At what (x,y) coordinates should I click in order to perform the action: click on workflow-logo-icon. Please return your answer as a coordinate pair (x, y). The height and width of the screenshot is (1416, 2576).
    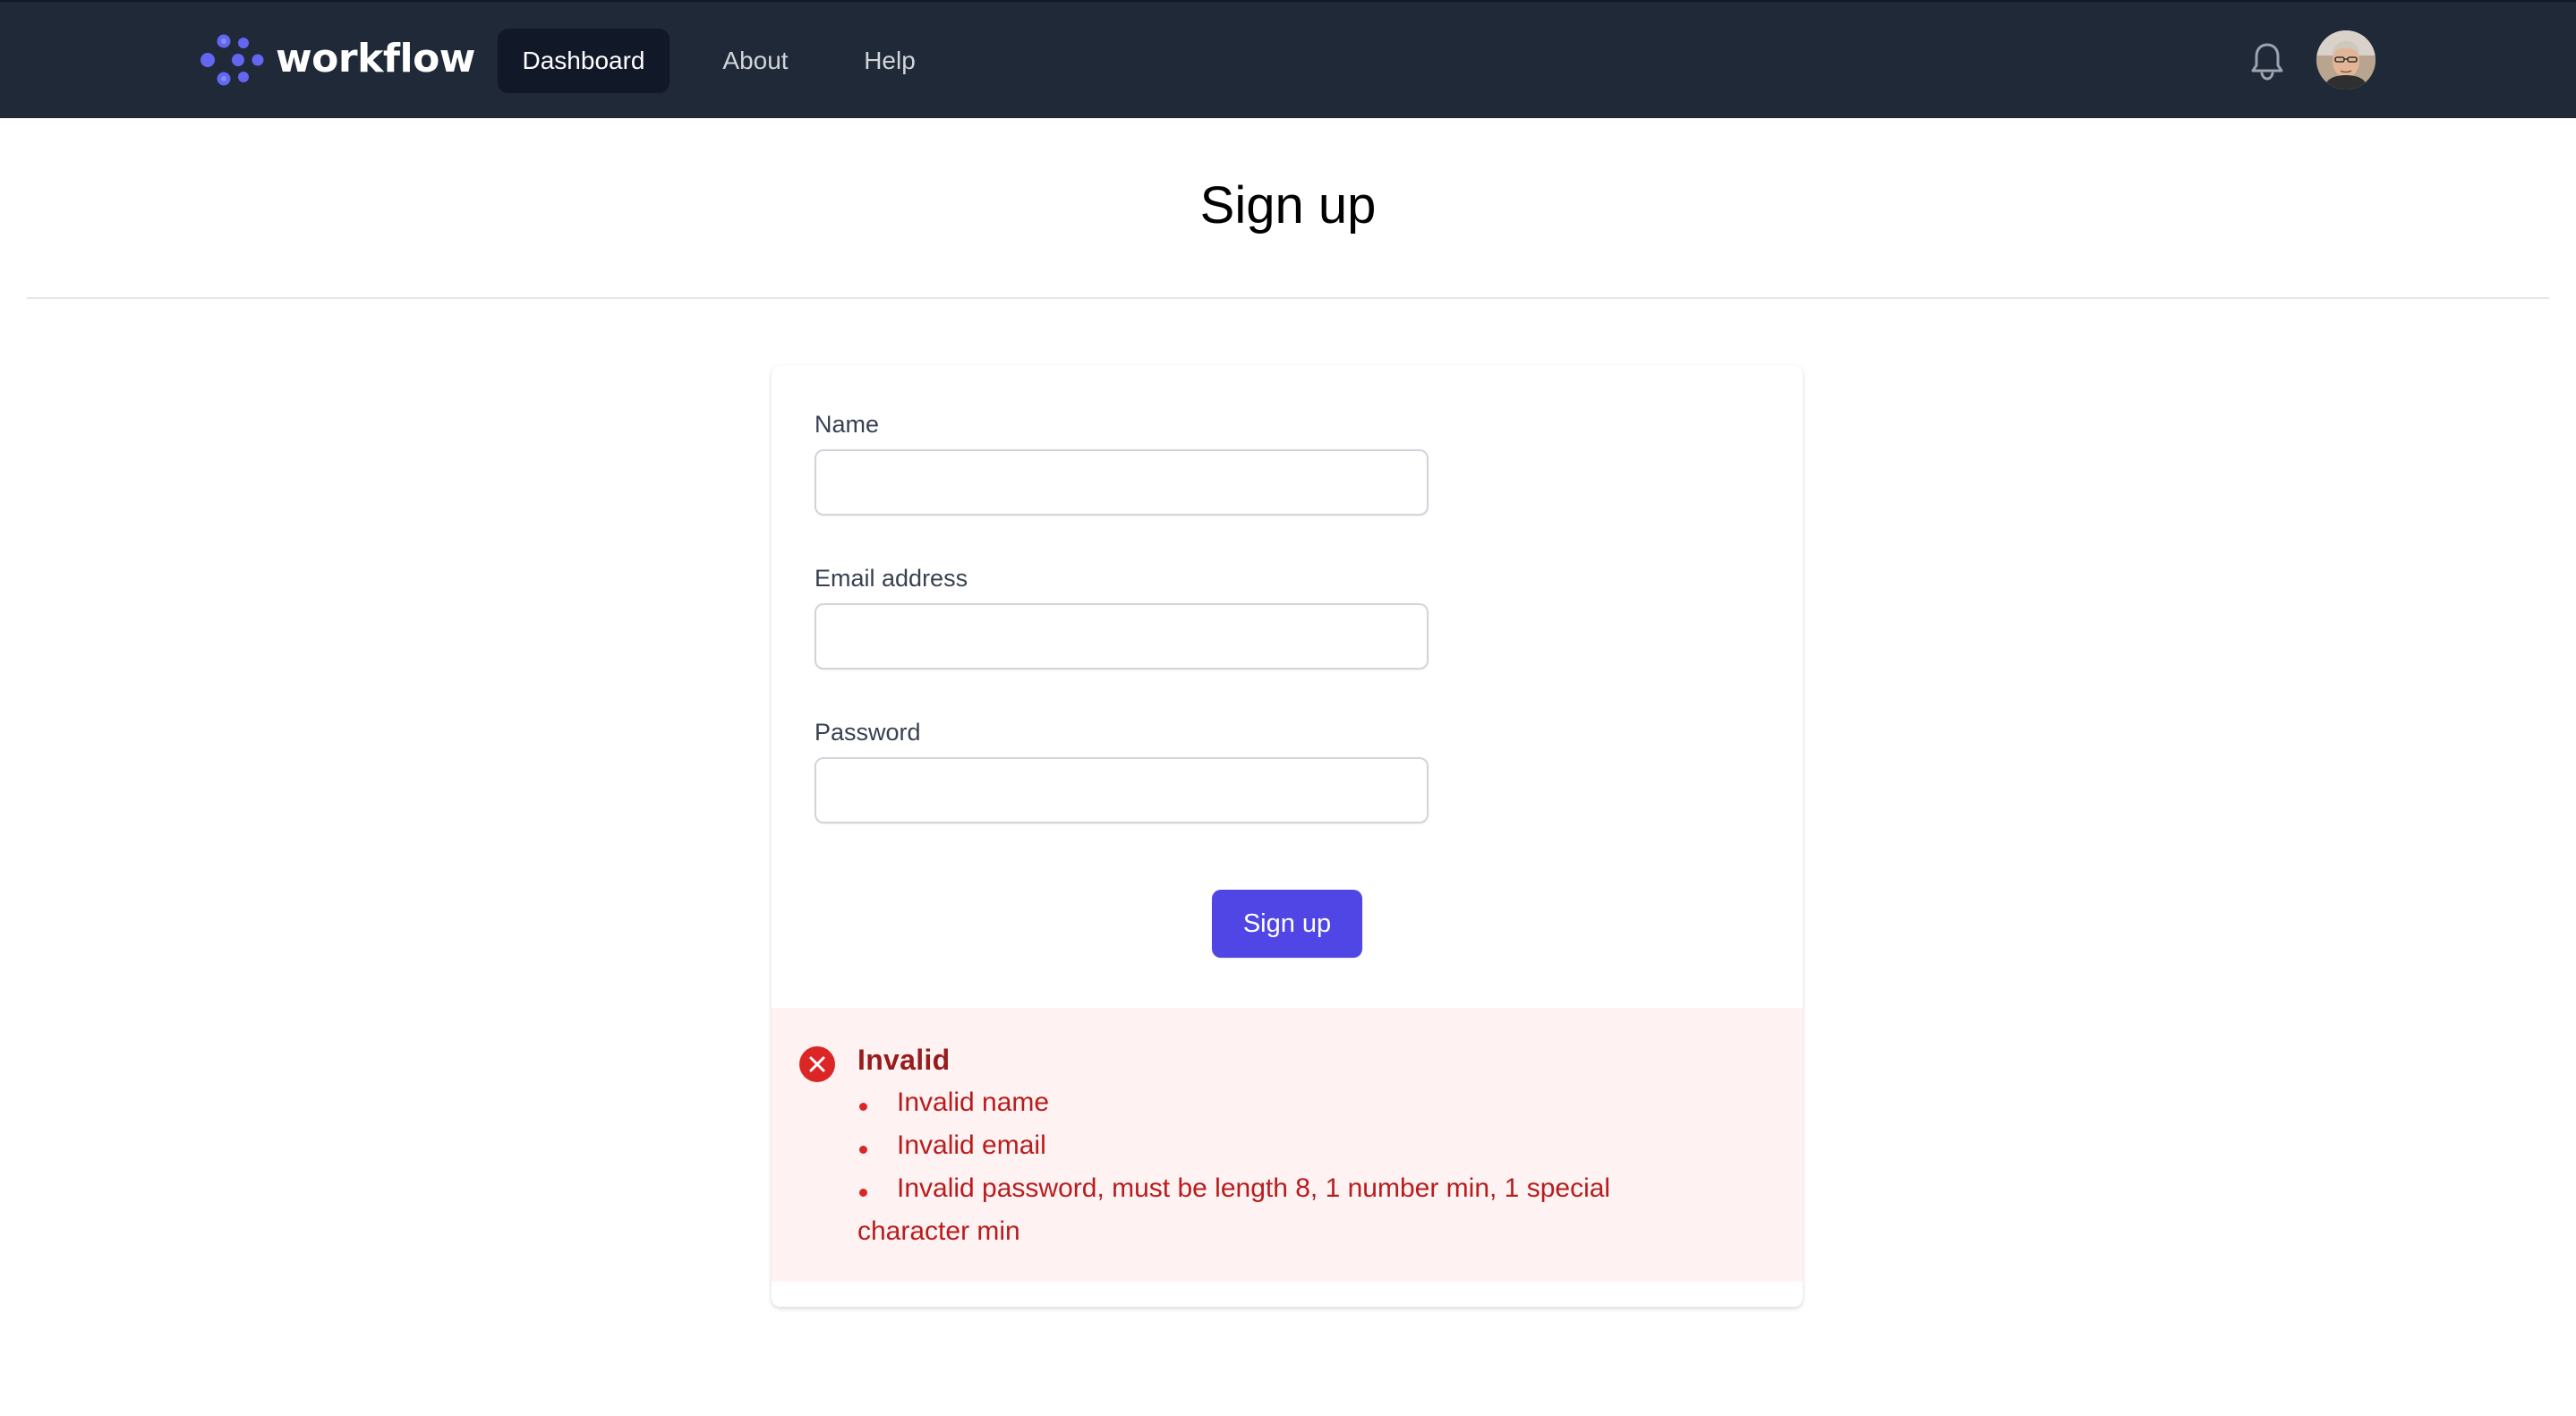
    Looking at the image, I should click on (233, 60).